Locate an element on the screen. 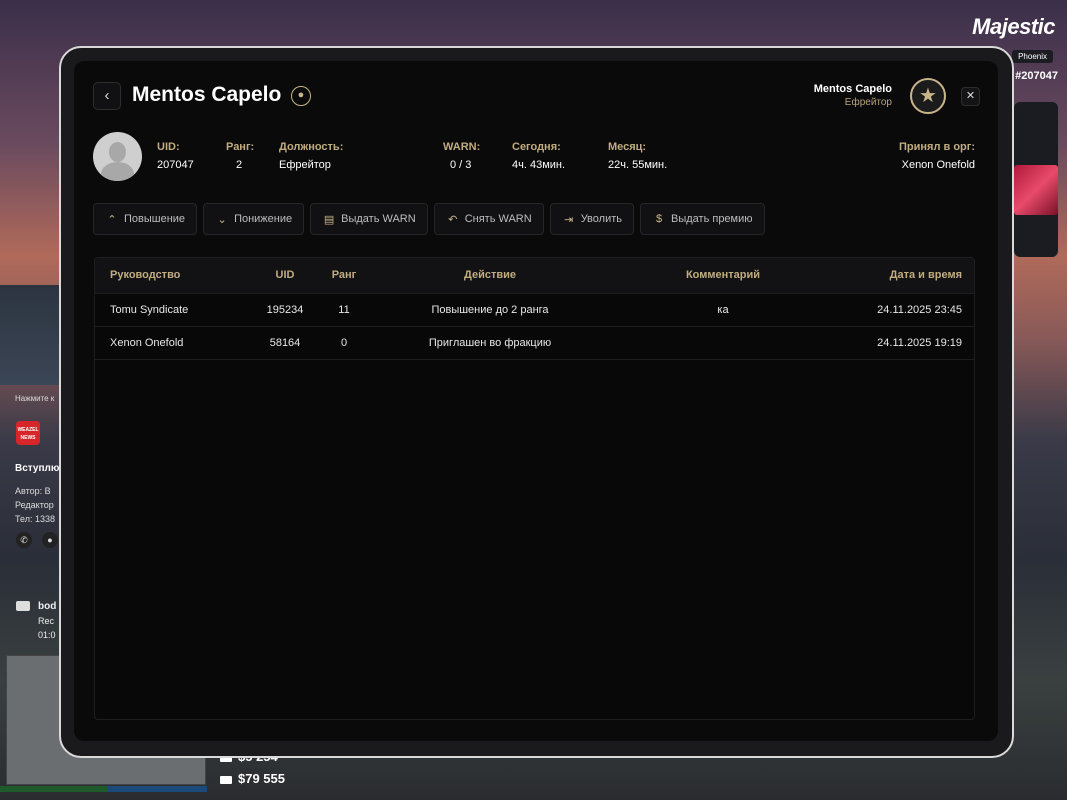 The width and height of the screenshot is (1067, 800). notification-author: Автор: В is located at coordinates (33, 491).